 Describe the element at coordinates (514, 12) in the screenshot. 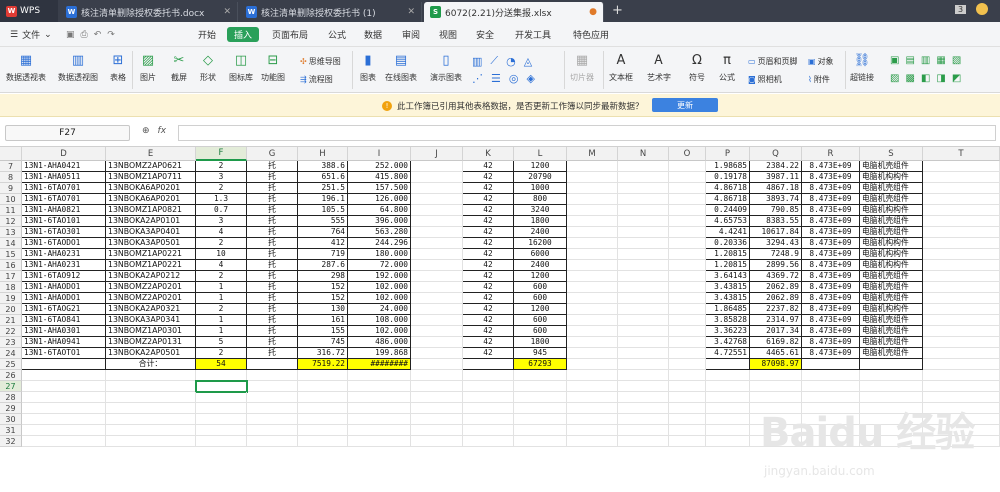

I see `tab-xlsx: S 6072(2.21)分送集报.xlsx ●` at that location.